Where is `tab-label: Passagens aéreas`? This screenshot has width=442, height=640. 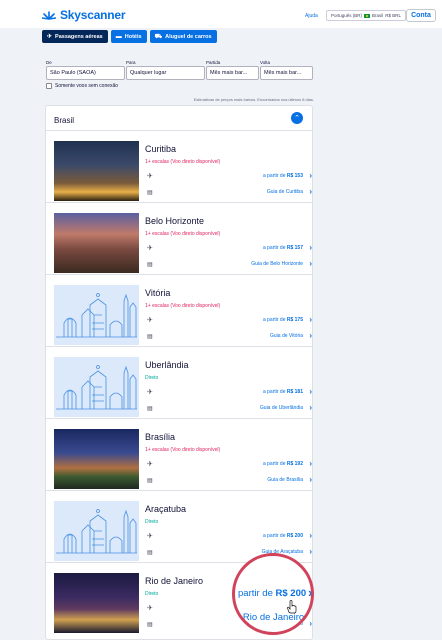 tab-label: Passagens aéreas is located at coordinates (79, 36).